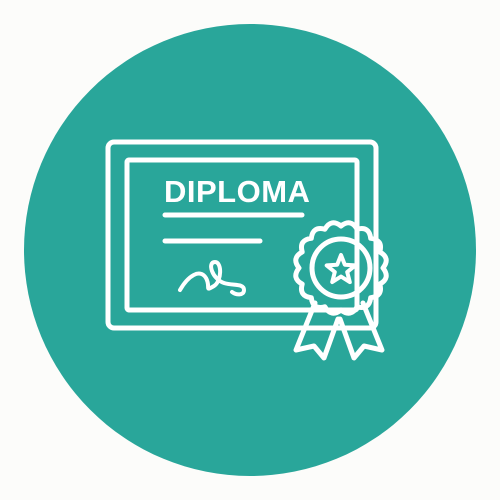  Describe the element at coordinates (212, 278) in the screenshot. I see `signature-scribble` at that location.